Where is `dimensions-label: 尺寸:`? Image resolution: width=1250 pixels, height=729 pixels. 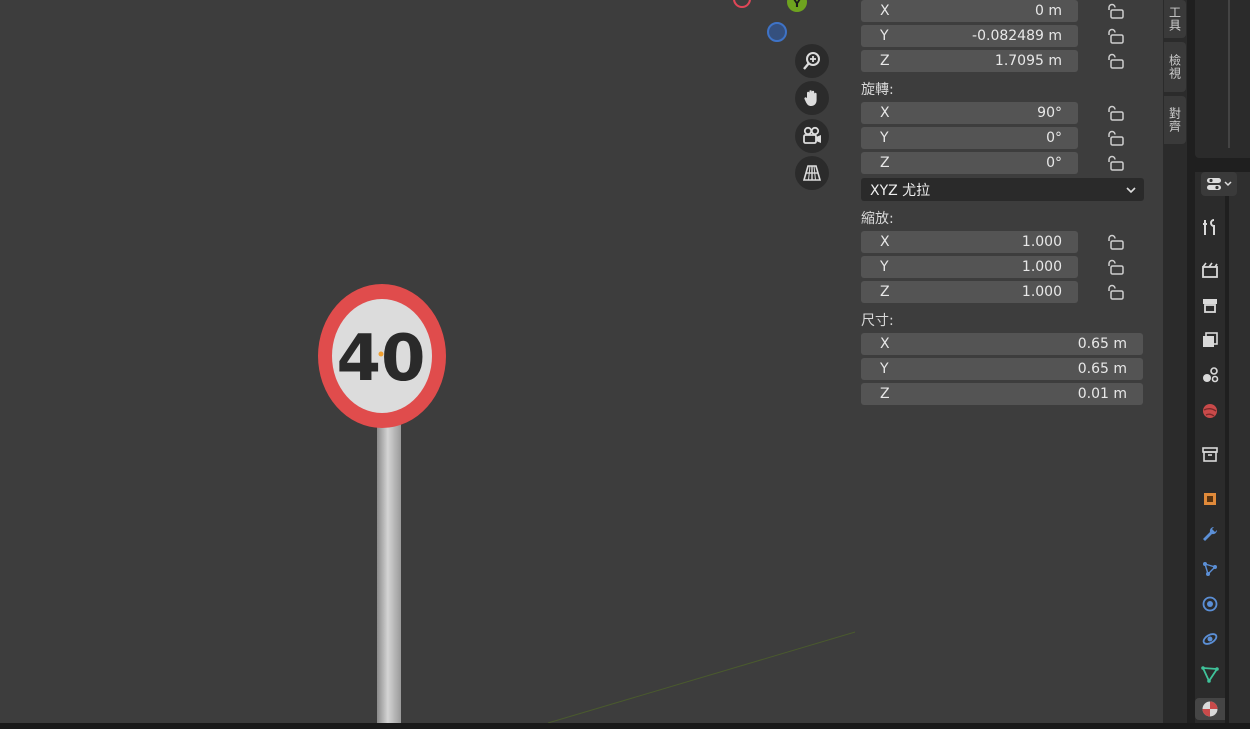 dimensions-label: 尺寸: is located at coordinates (877, 321).